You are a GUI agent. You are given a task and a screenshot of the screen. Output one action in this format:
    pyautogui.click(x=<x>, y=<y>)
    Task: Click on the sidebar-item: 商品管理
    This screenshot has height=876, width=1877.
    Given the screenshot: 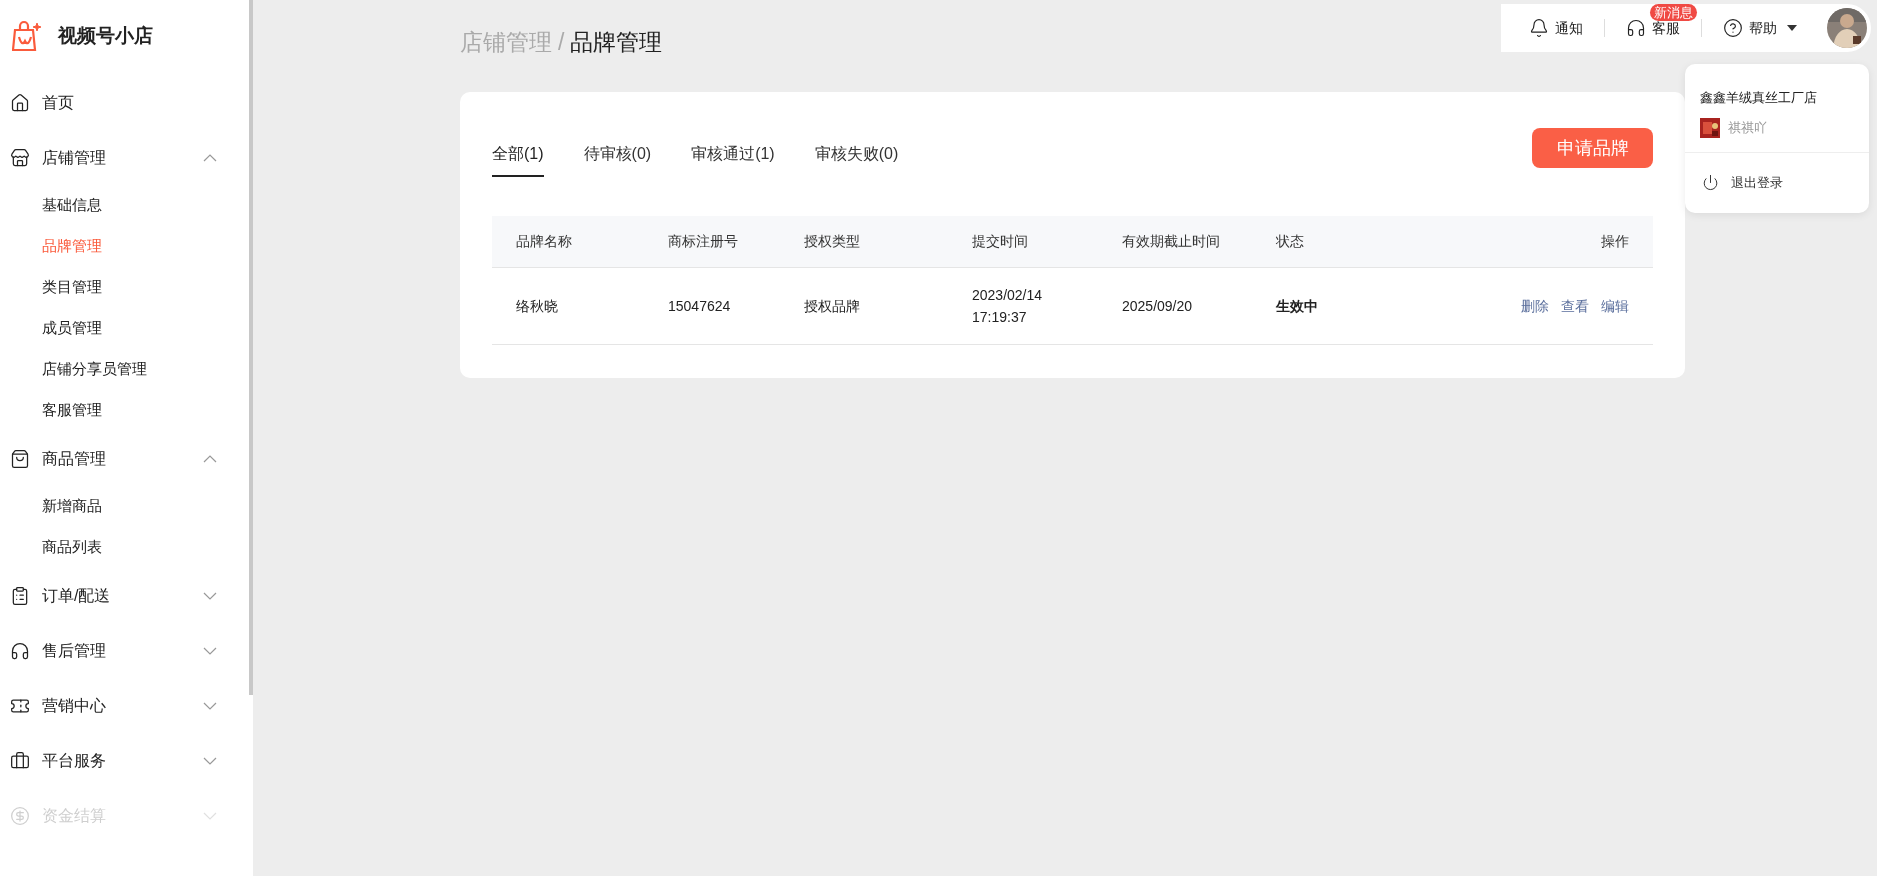 What is the action you would take?
    pyautogui.click(x=126, y=458)
    